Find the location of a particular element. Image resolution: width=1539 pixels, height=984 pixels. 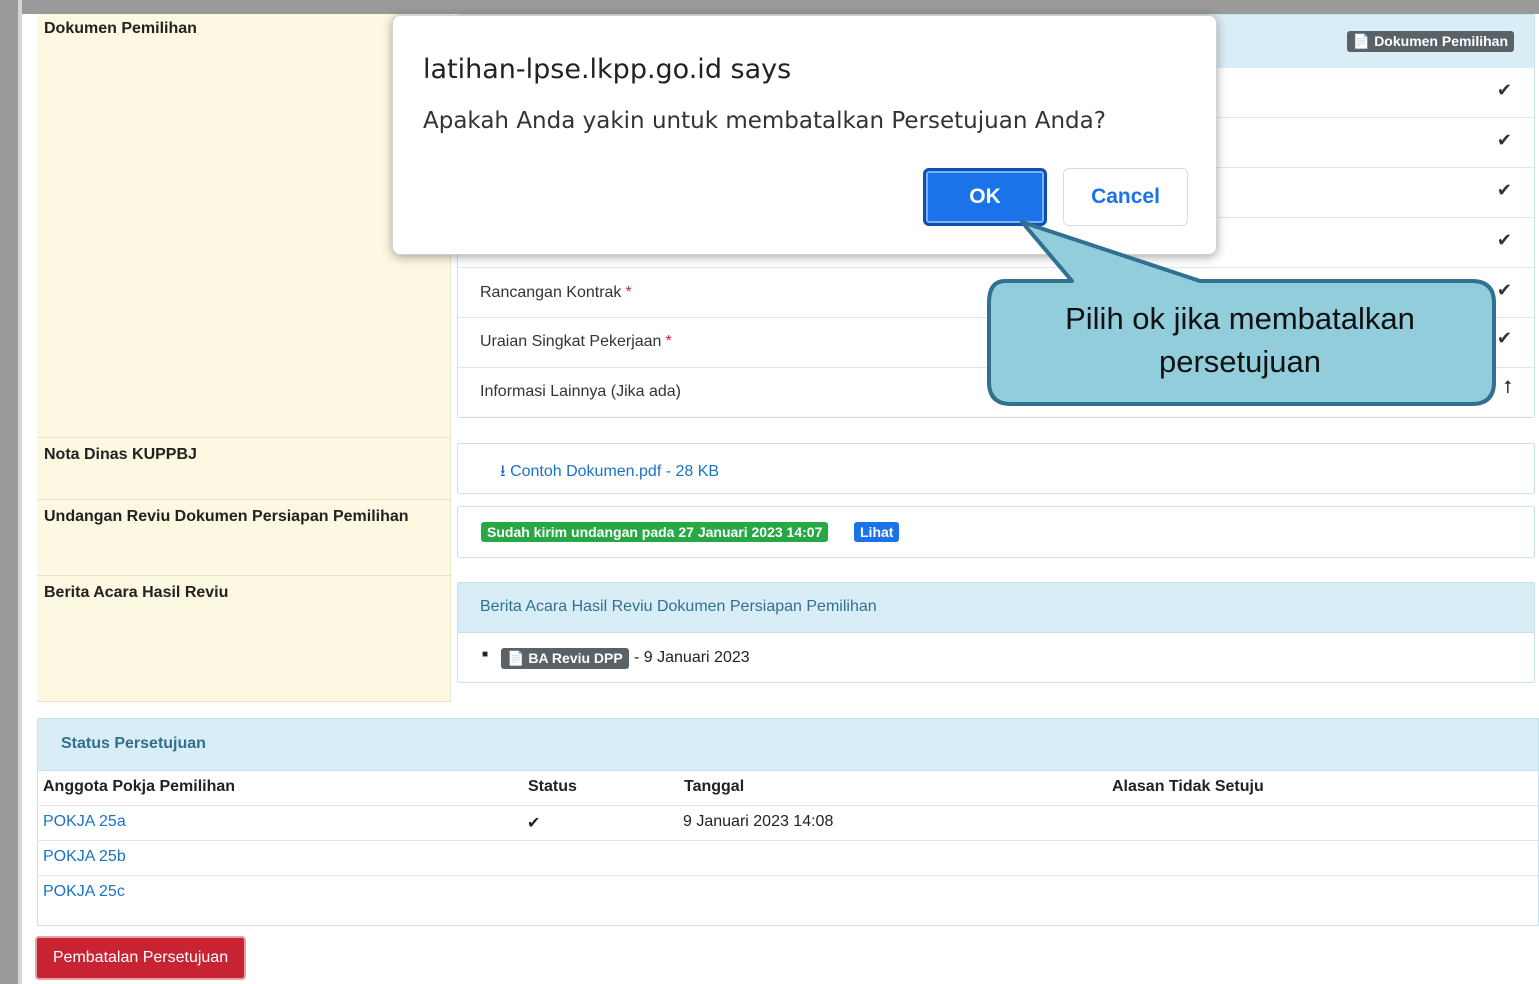

nota-dinas-label: Nota Dinas KUPPBJ is located at coordinates (120, 454).